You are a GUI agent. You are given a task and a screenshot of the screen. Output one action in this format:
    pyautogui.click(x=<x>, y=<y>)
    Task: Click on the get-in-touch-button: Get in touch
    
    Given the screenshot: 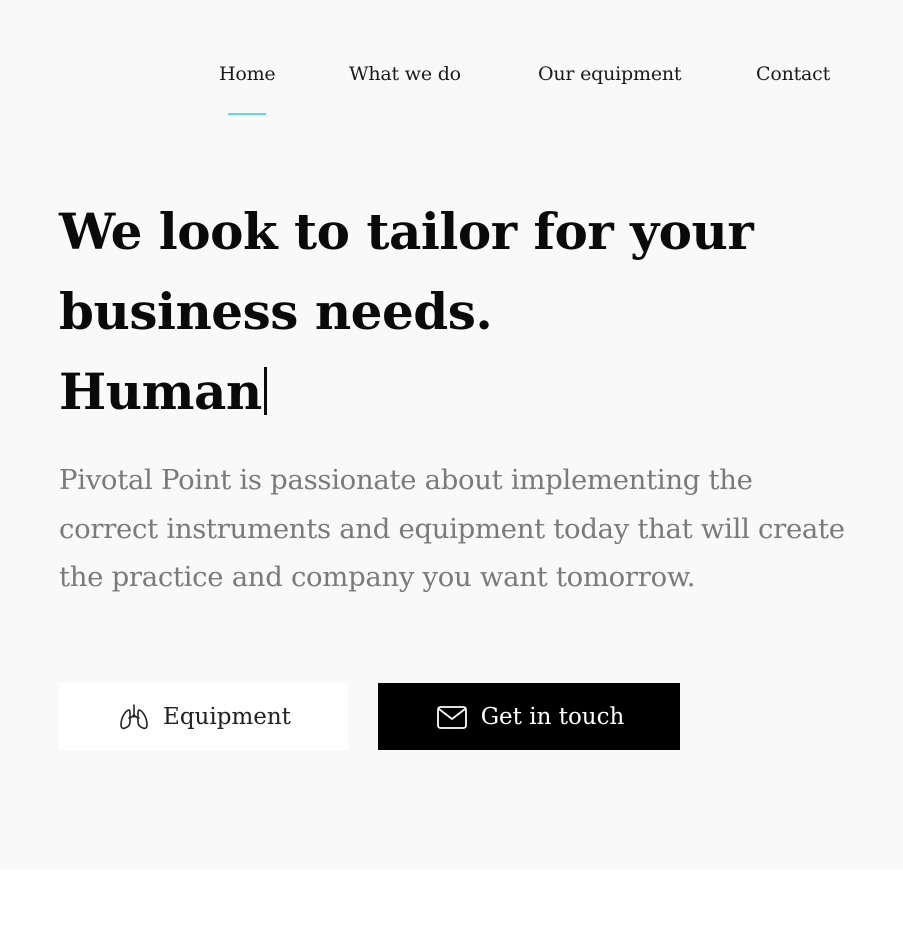 What is the action you would take?
    pyautogui.click(x=529, y=716)
    